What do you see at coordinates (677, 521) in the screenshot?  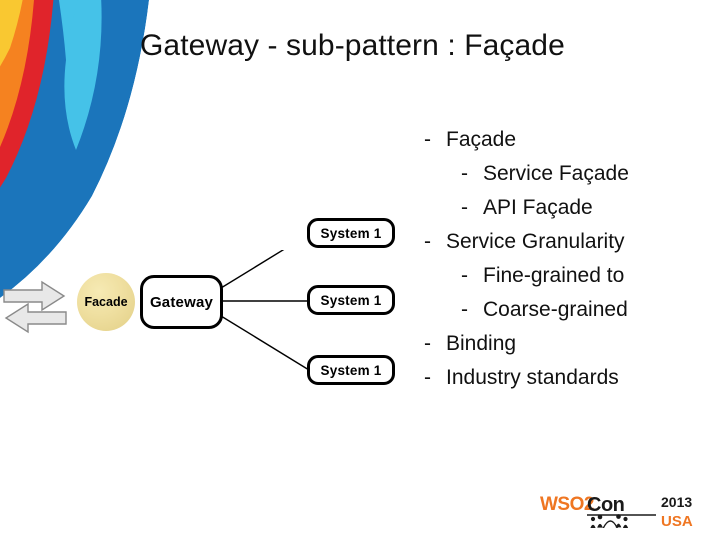 I see `logo-country-text: USA` at bounding box center [677, 521].